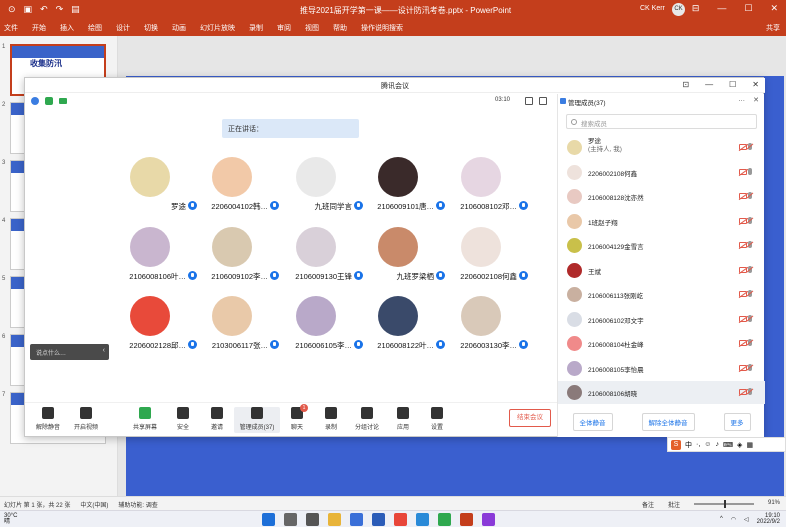  I want to click on user-name: CK Kerr, so click(652, 8).